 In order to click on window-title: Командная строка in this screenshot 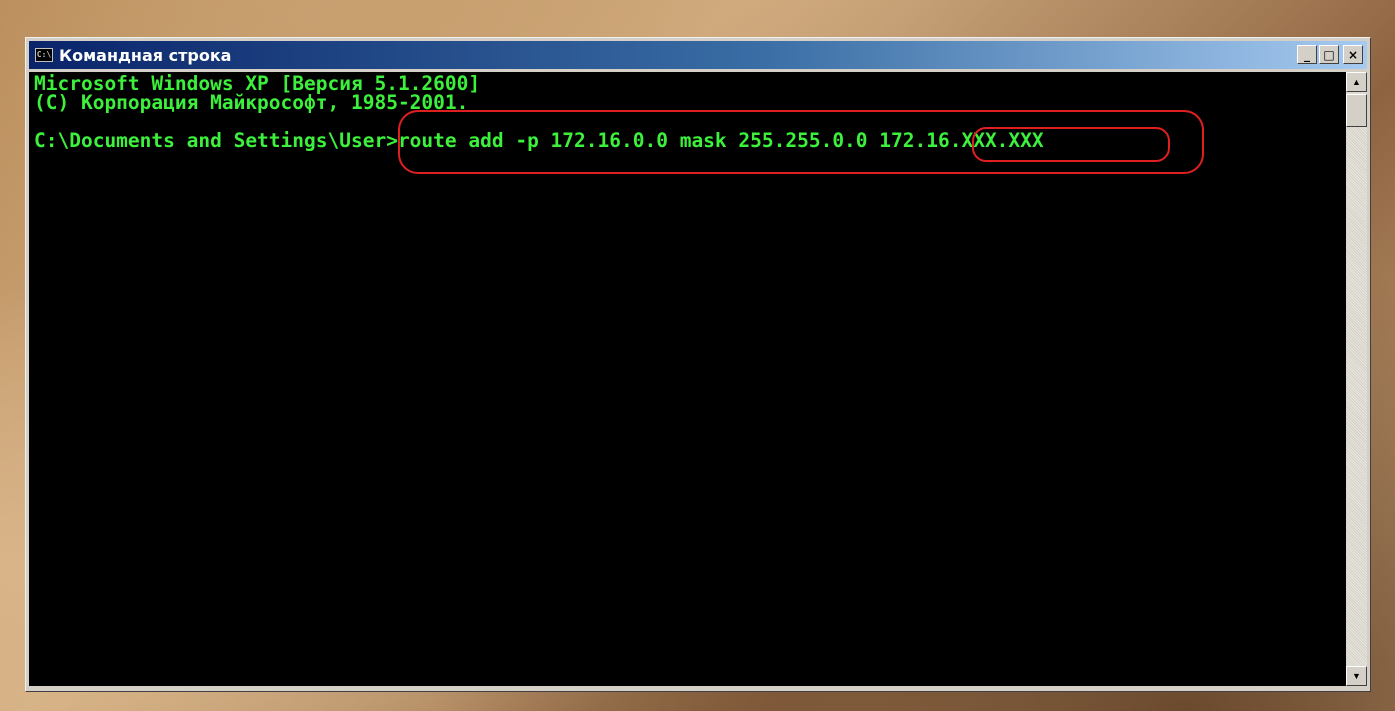, I will do `click(145, 55)`.